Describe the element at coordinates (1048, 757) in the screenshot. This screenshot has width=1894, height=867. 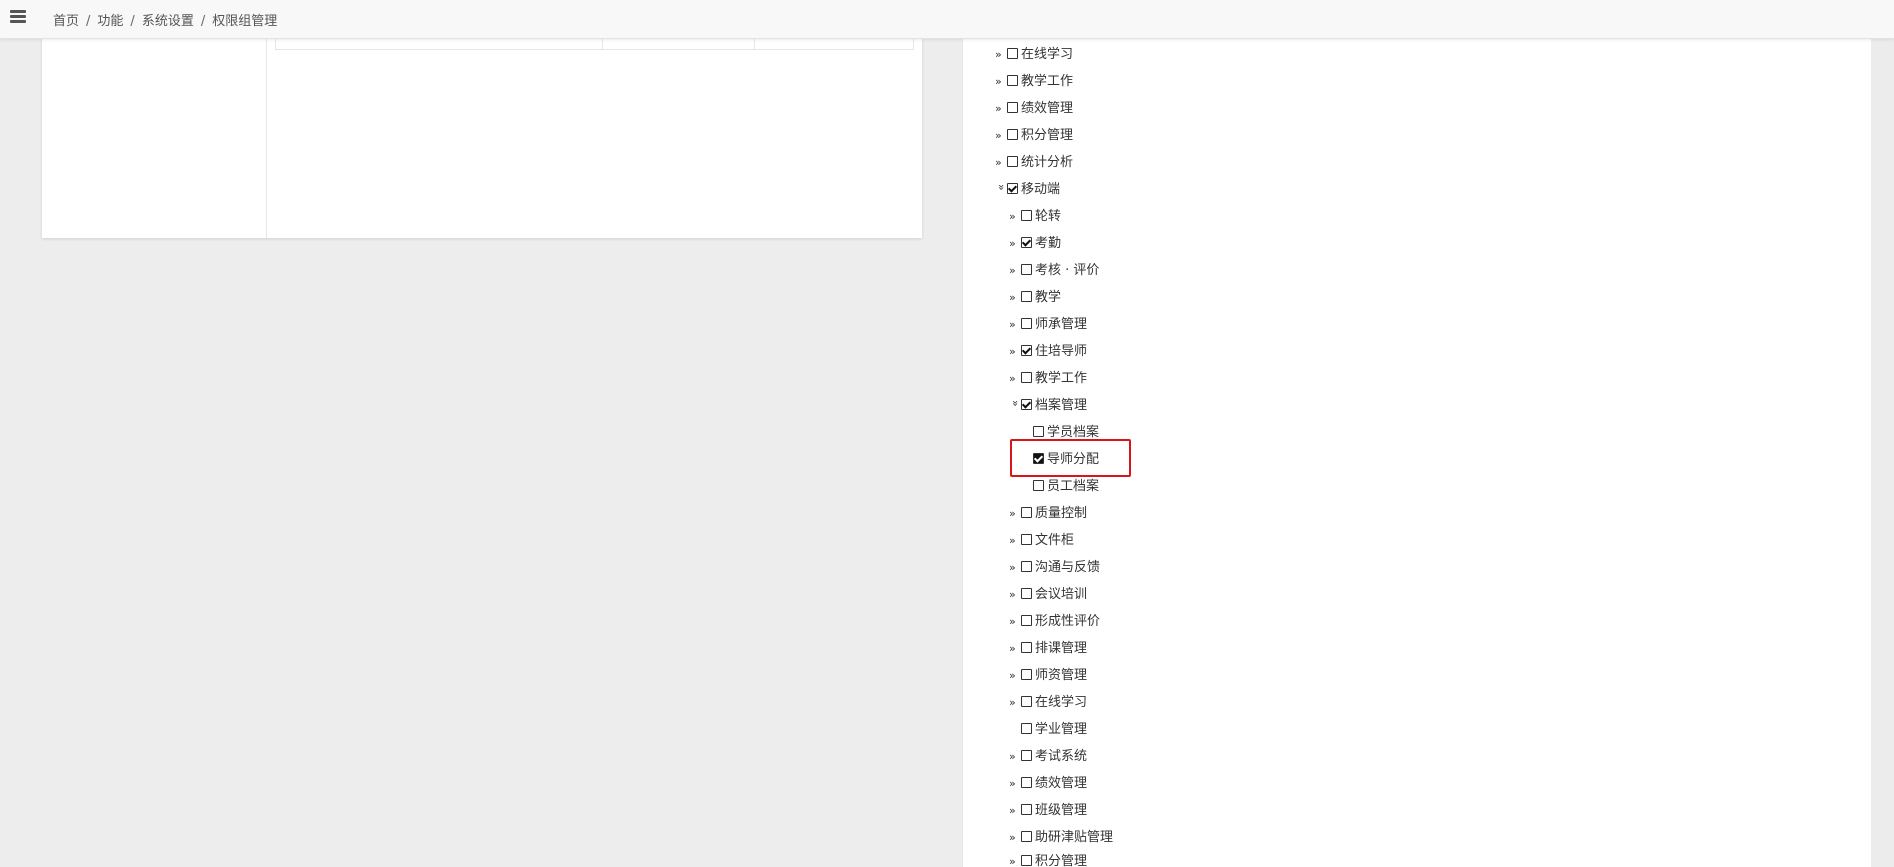
I see `tree-node-exam-system: » 考试系统` at that location.